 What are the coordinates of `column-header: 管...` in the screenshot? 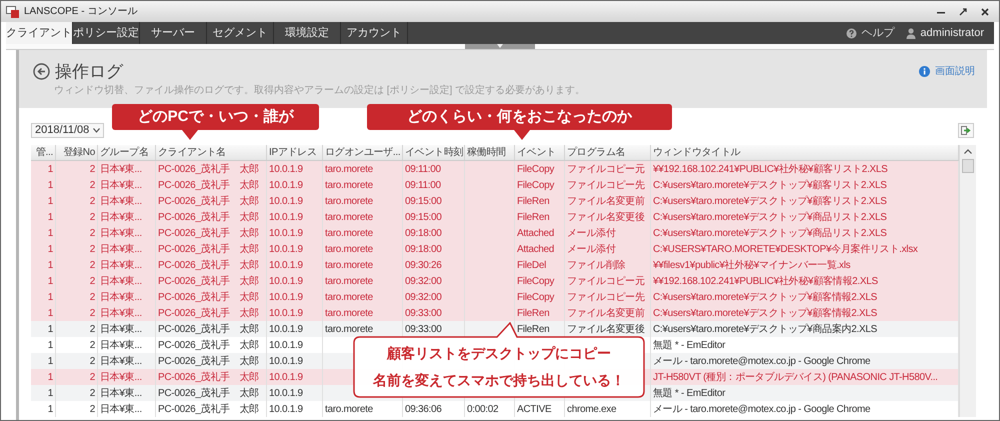 It's located at (43, 152).